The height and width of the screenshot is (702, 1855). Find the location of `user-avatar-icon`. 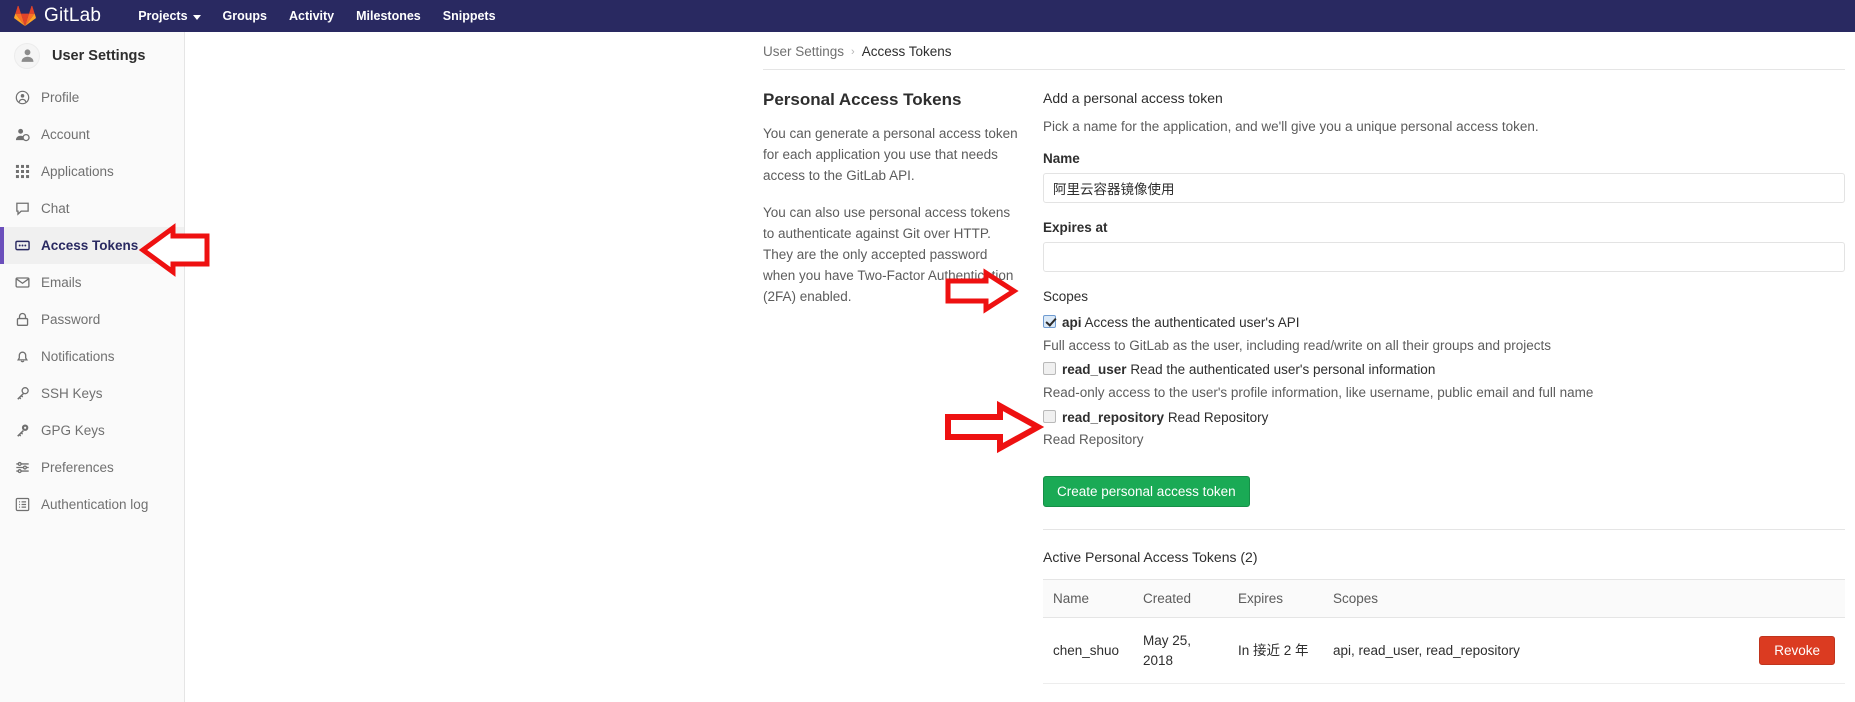

user-avatar-icon is located at coordinates (27, 55).